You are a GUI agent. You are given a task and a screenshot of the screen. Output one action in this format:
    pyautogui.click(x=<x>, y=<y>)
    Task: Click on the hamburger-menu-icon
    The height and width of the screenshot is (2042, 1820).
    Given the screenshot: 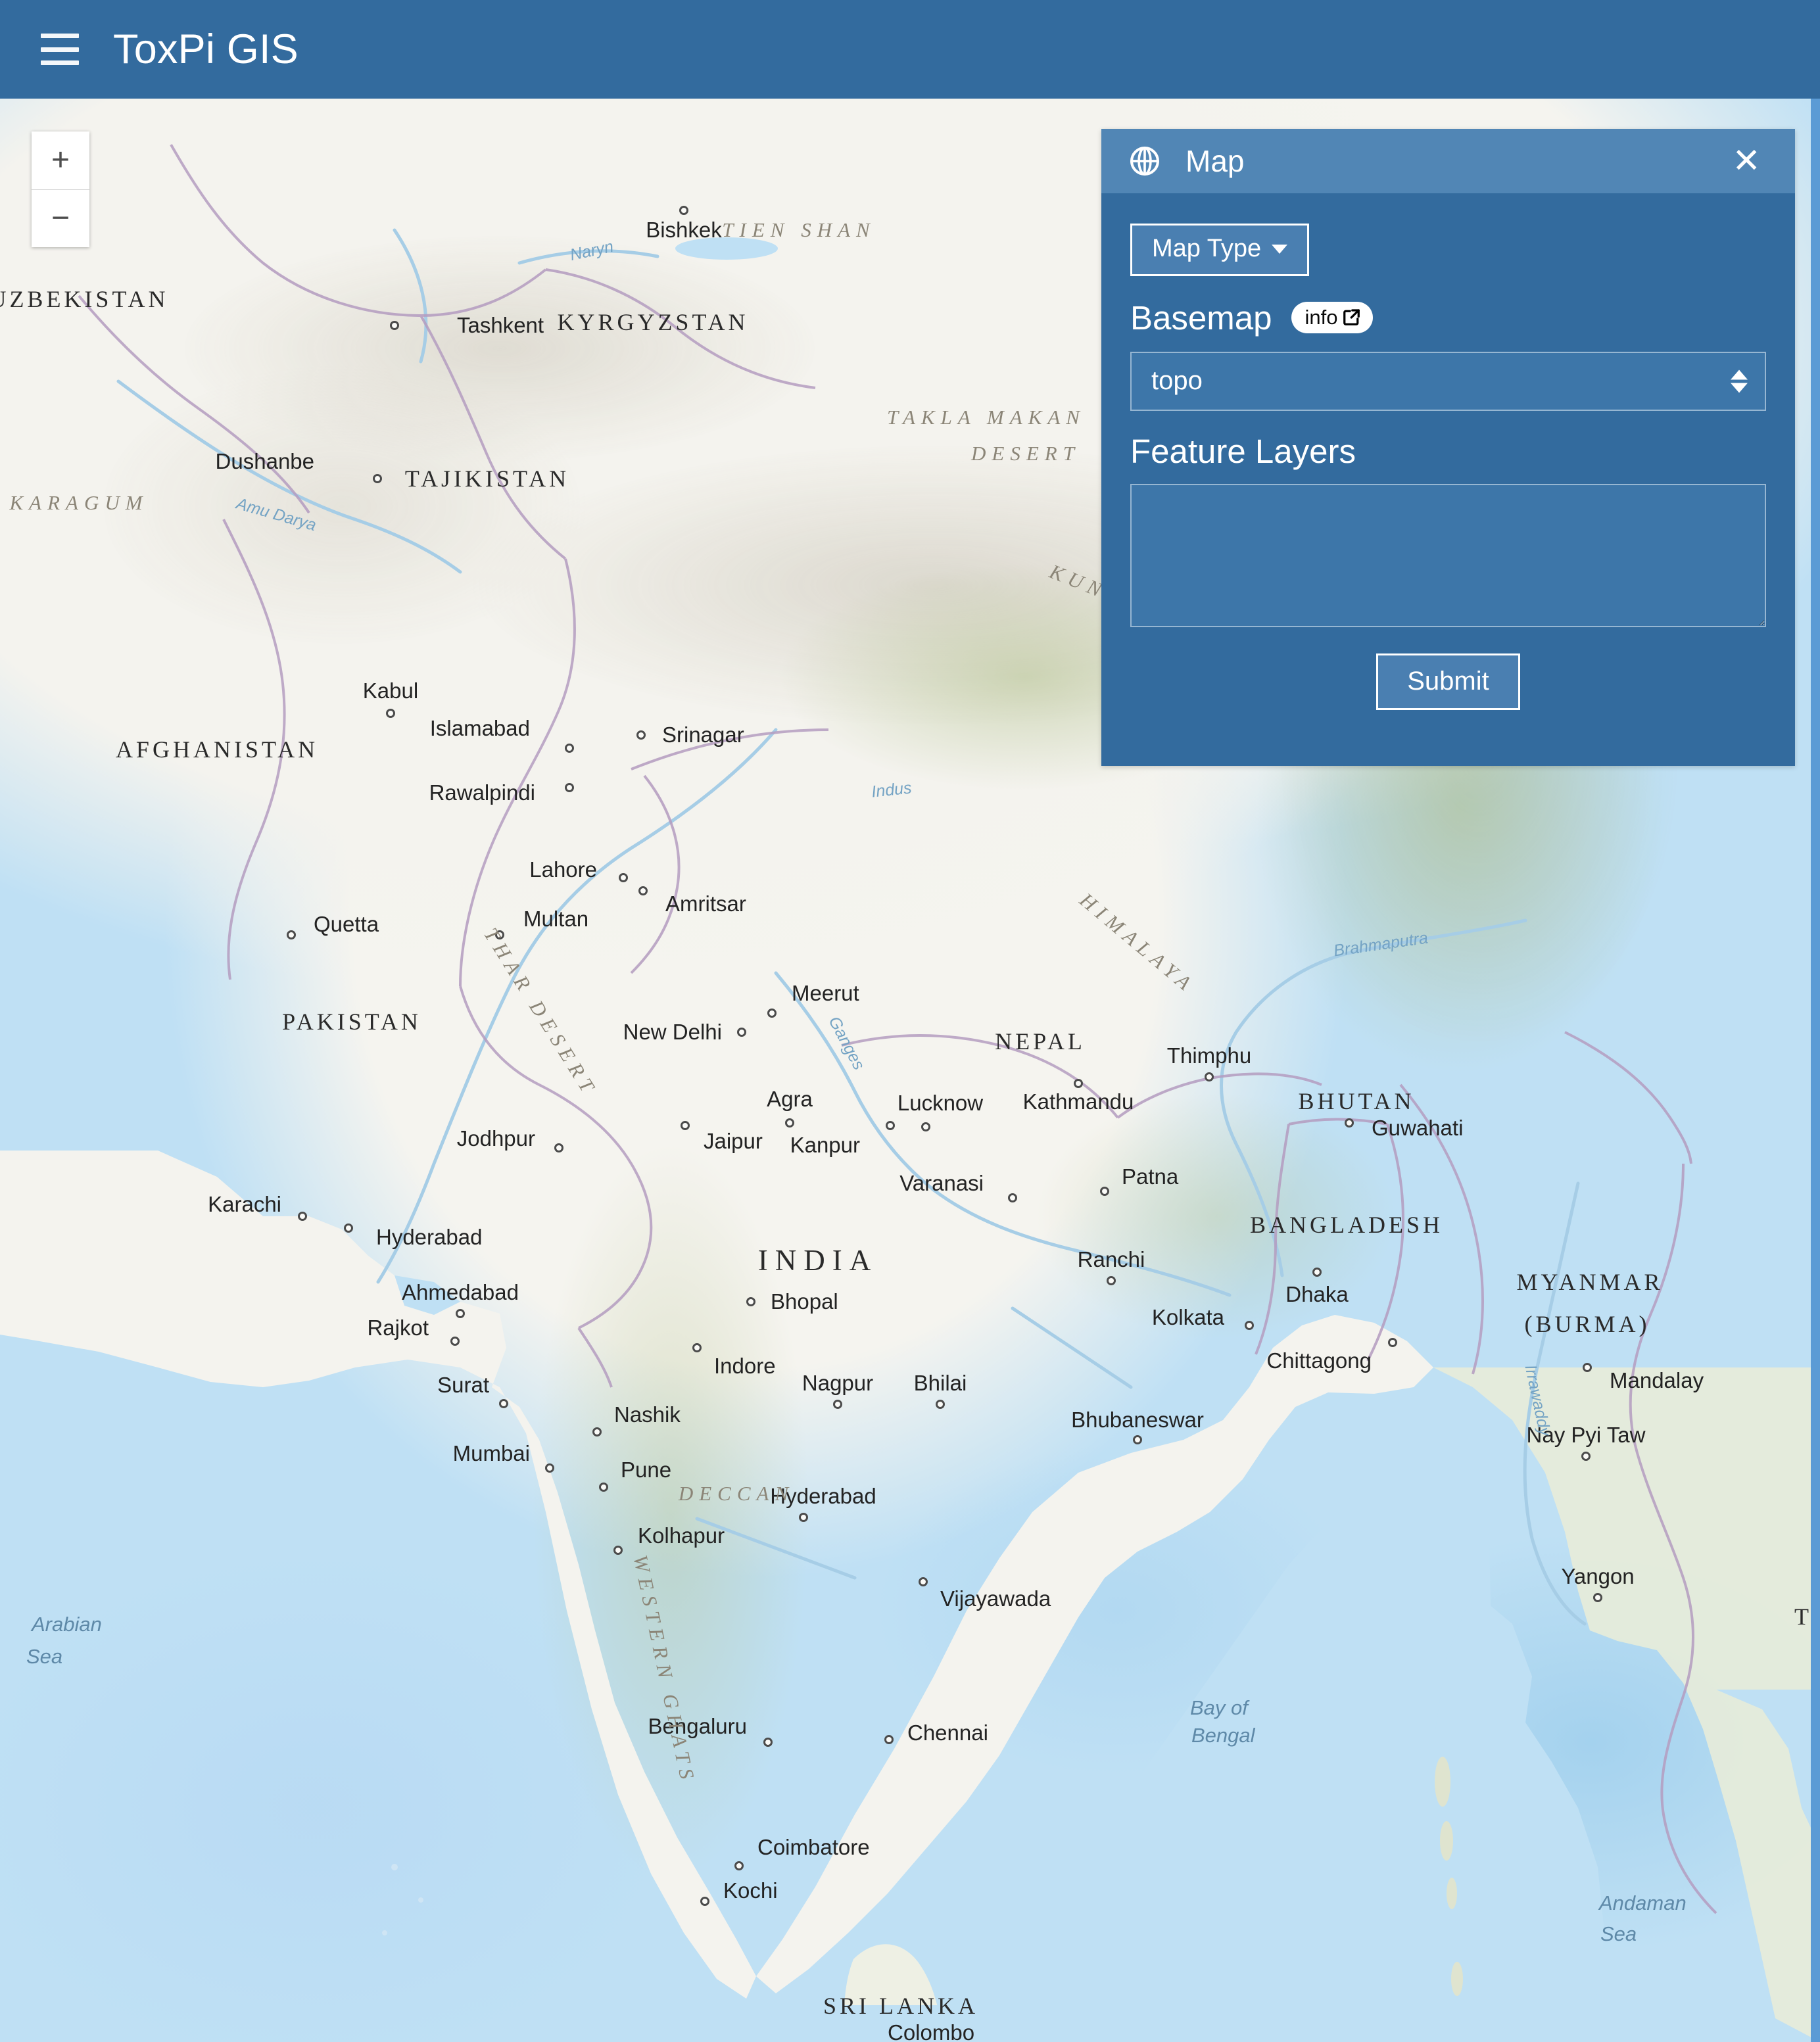 What is the action you would take?
    pyautogui.click(x=60, y=49)
    